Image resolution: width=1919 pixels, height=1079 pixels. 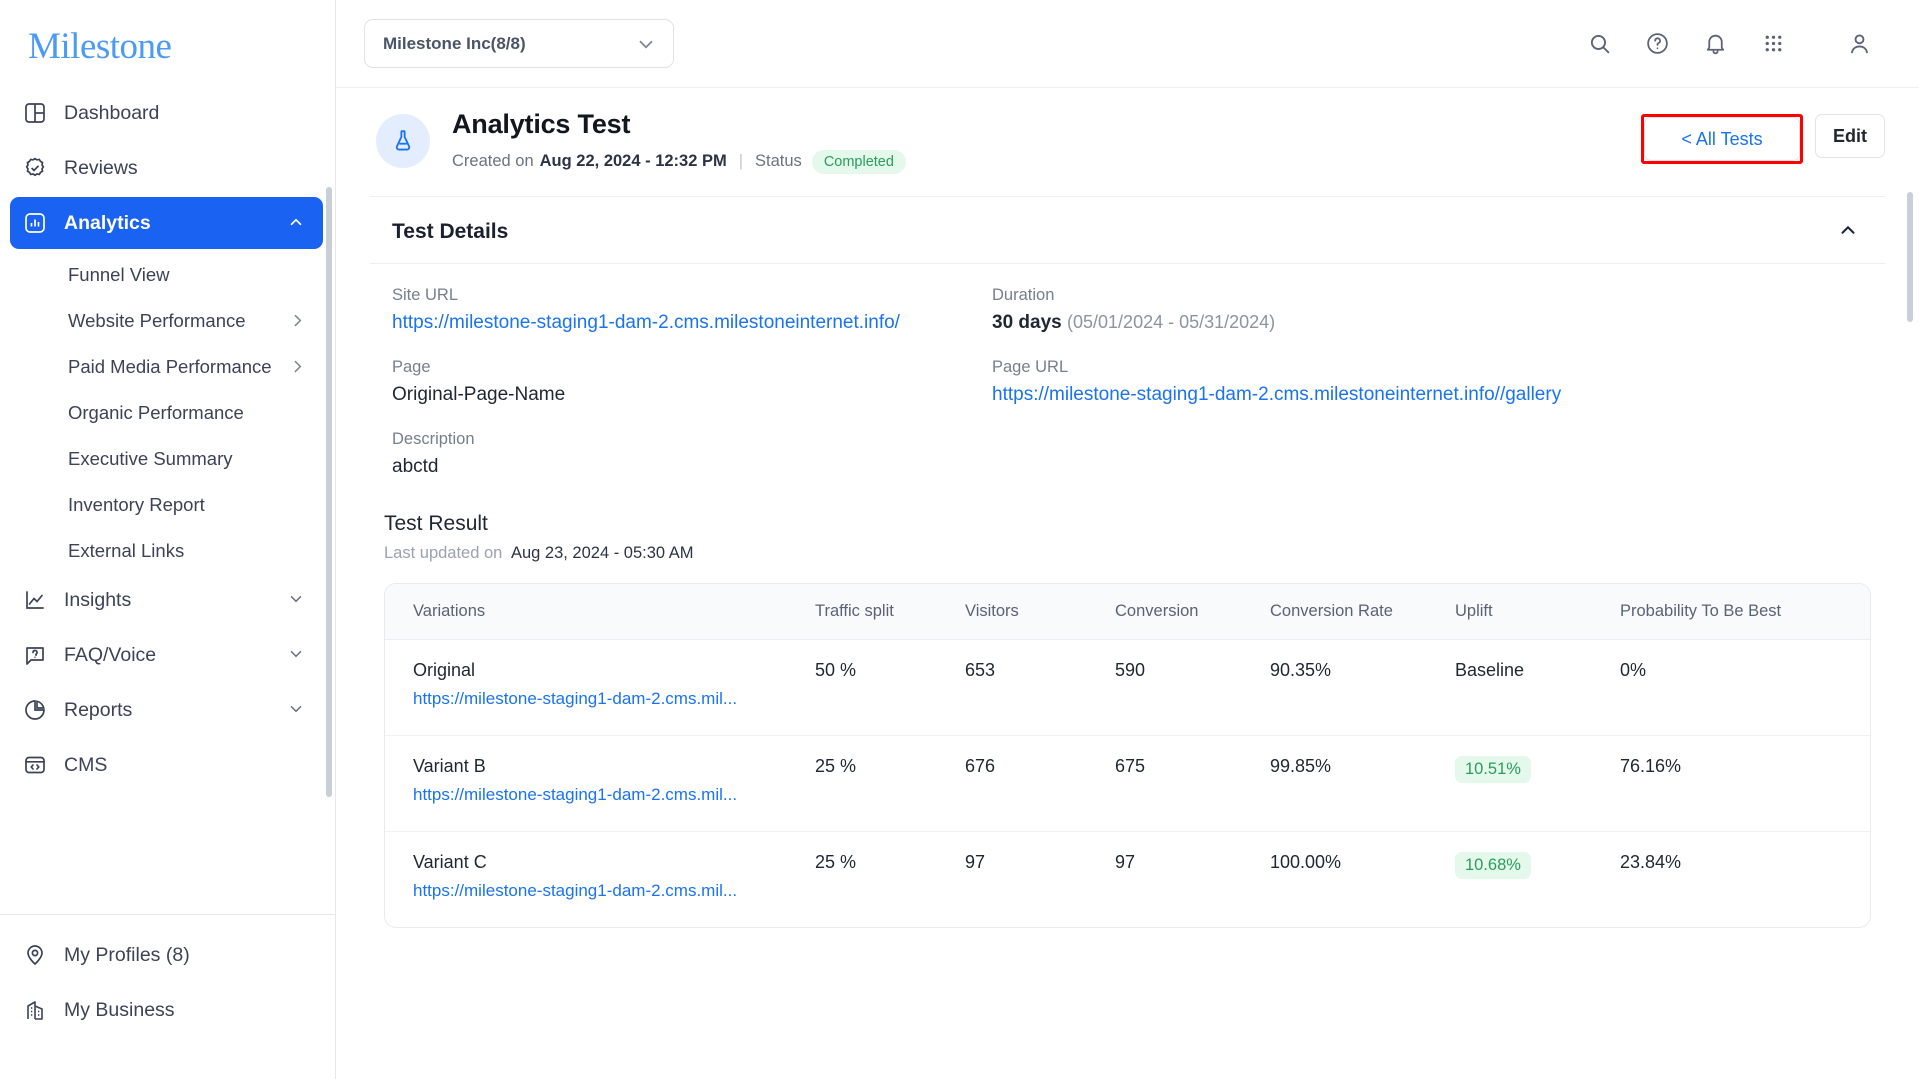 I want to click on column-header-traffic-split: Traffic split, so click(x=890, y=611).